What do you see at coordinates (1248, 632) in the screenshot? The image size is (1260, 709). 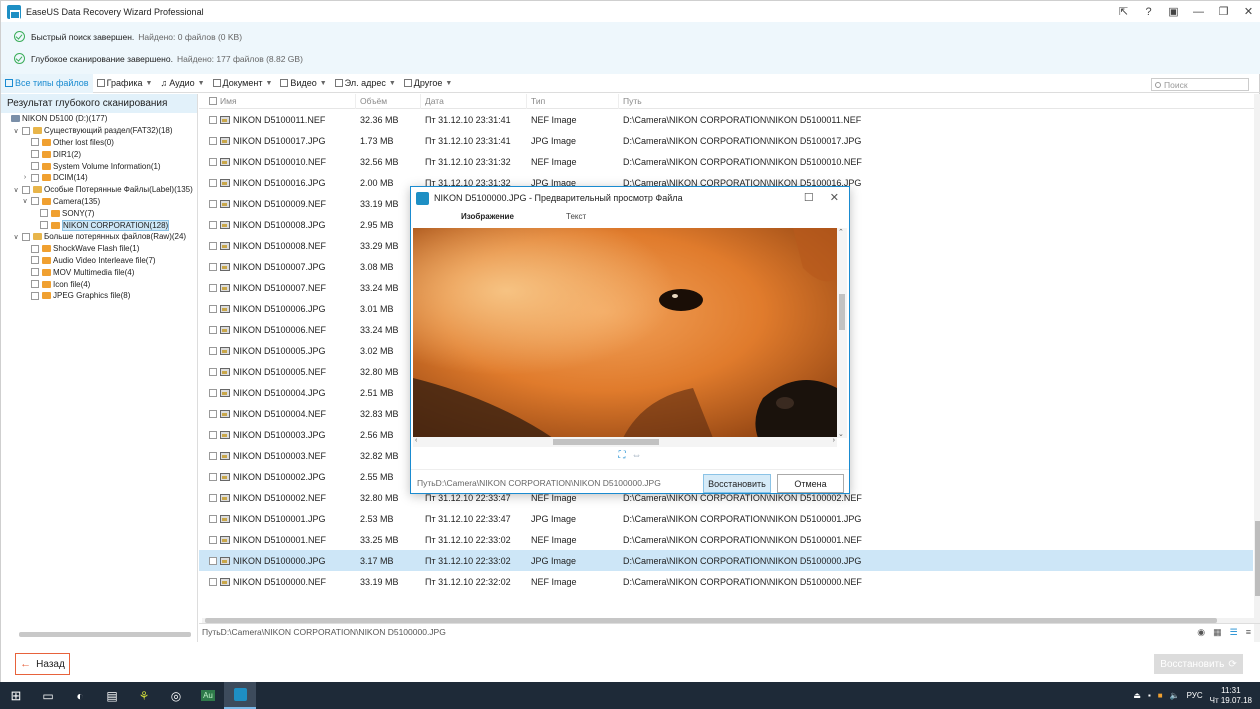 I see `detail-view-icon: ≡` at bounding box center [1248, 632].